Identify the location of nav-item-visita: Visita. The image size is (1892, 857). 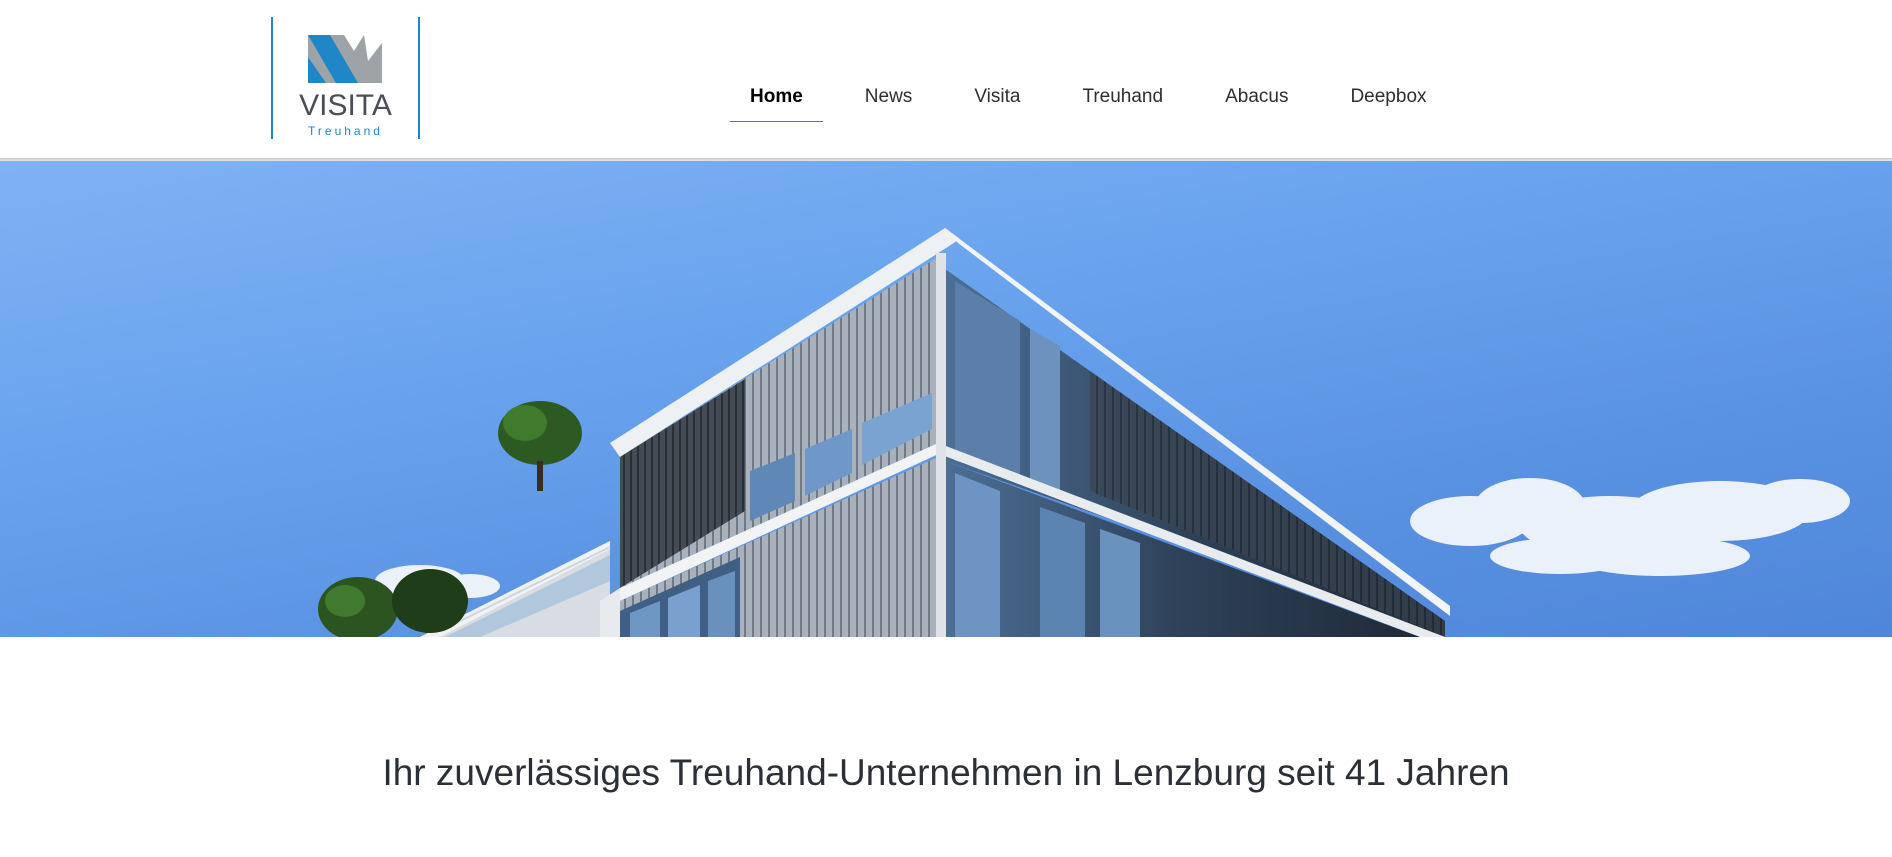
(997, 100).